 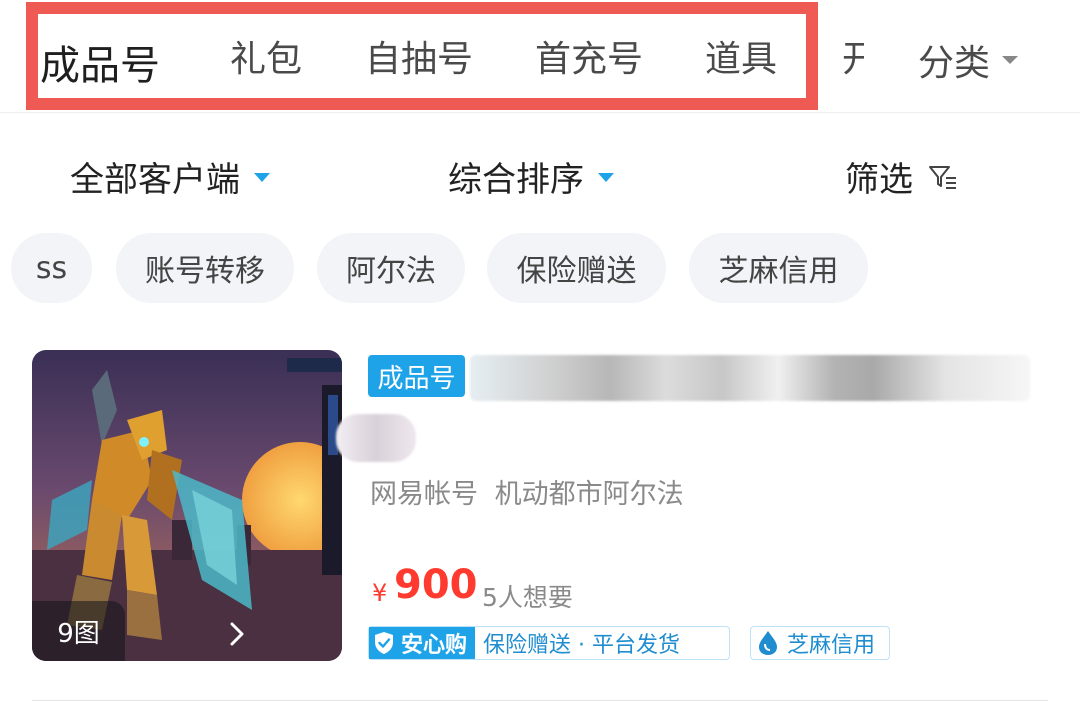 What do you see at coordinates (416, 376) in the screenshot?
I see `product-type-tag: 成品号` at bounding box center [416, 376].